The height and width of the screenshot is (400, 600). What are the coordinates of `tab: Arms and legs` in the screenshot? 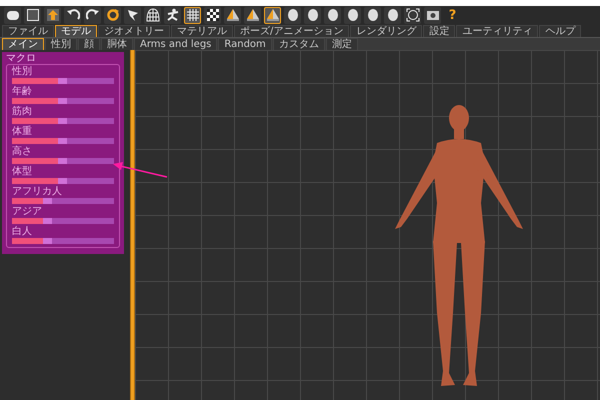 It's located at (176, 44).